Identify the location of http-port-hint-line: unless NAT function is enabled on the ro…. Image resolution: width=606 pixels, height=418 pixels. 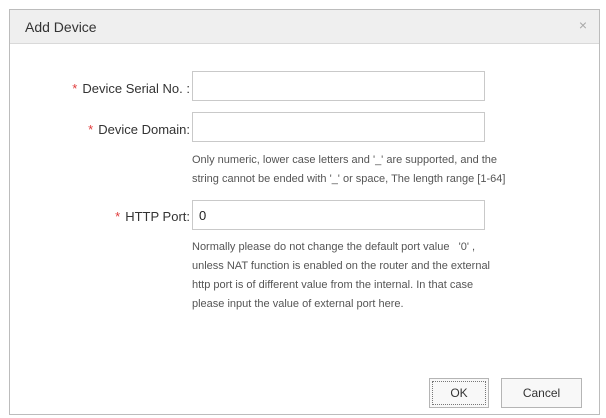
(341, 266).